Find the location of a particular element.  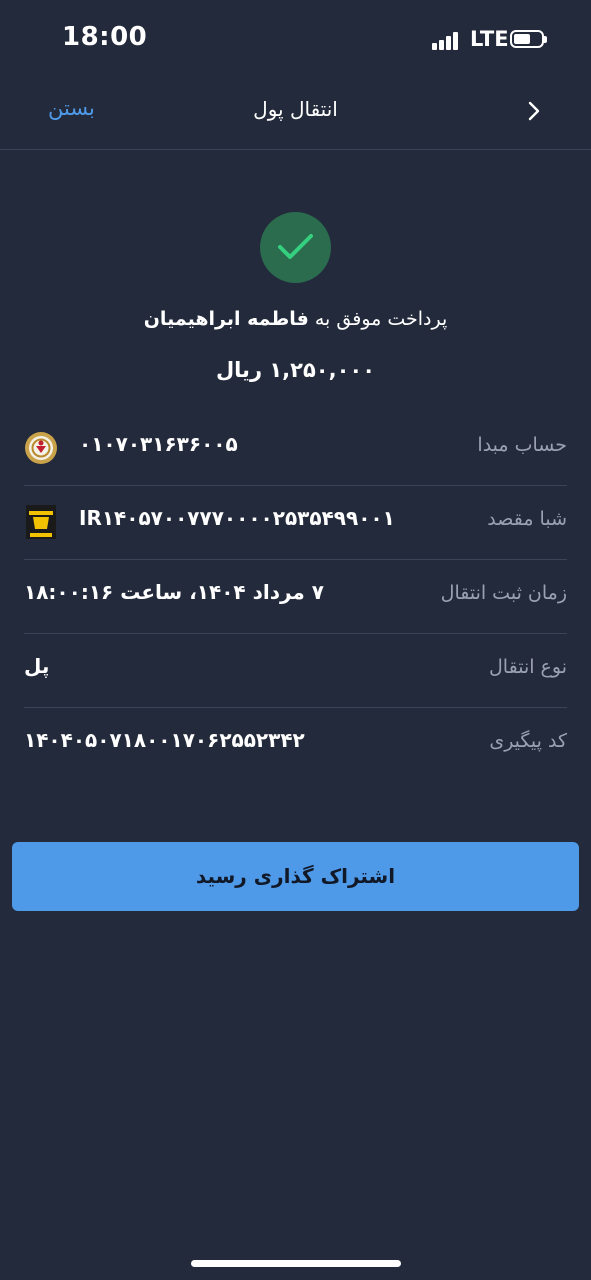

cellular-signal-icon is located at coordinates (448, 40).